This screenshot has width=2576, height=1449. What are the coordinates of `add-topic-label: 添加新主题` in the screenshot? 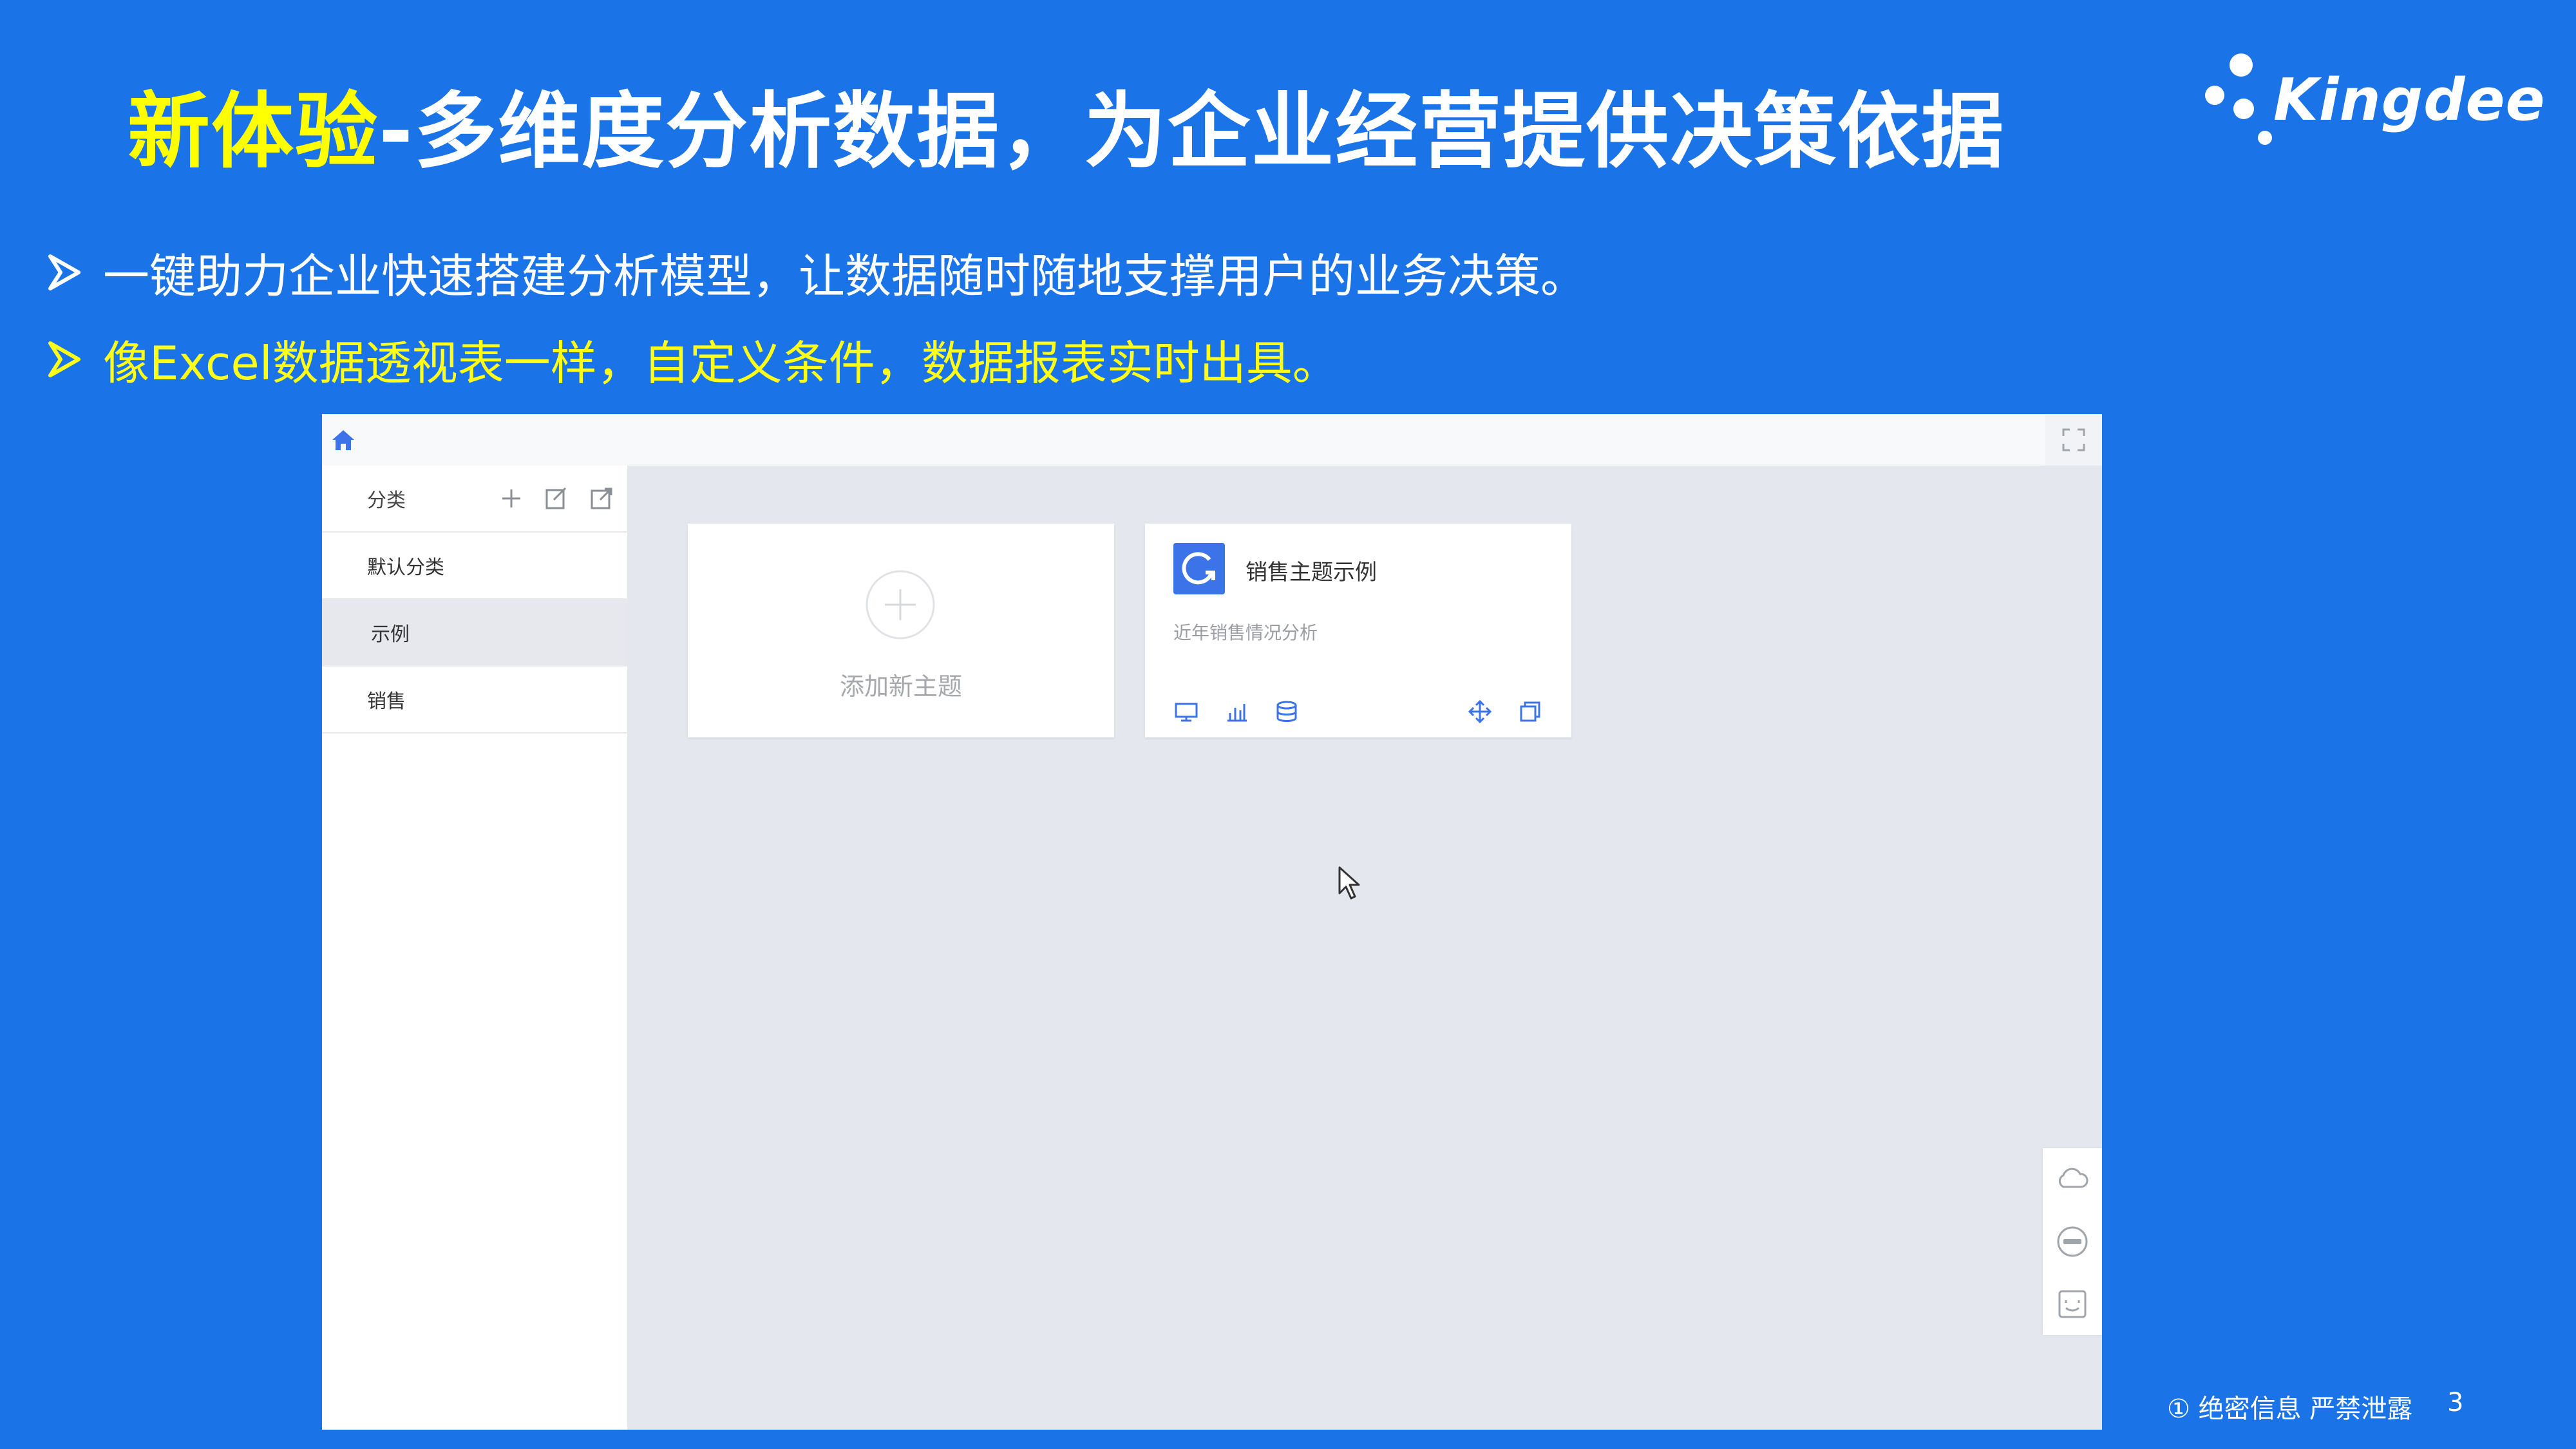 It's located at (901, 686).